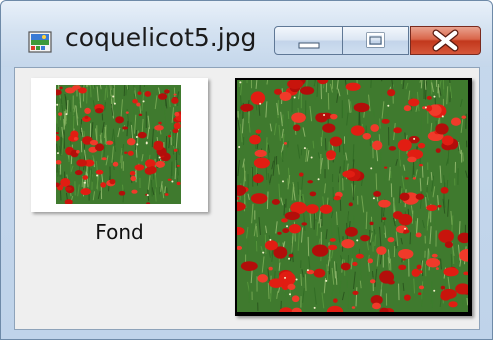  What do you see at coordinates (119, 232) in the screenshot?
I see `thumbnail-label: Fond` at bounding box center [119, 232].